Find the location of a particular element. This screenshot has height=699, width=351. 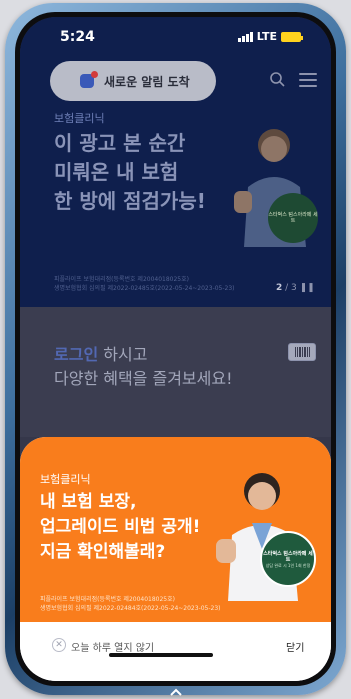

home-indicator is located at coordinates (161, 655).